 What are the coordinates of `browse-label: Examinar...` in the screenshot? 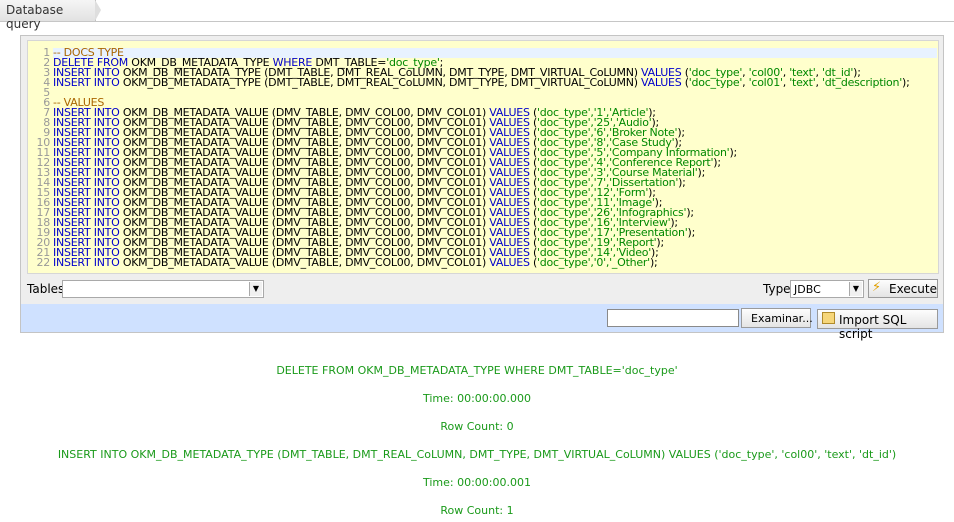 It's located at (782, 318).